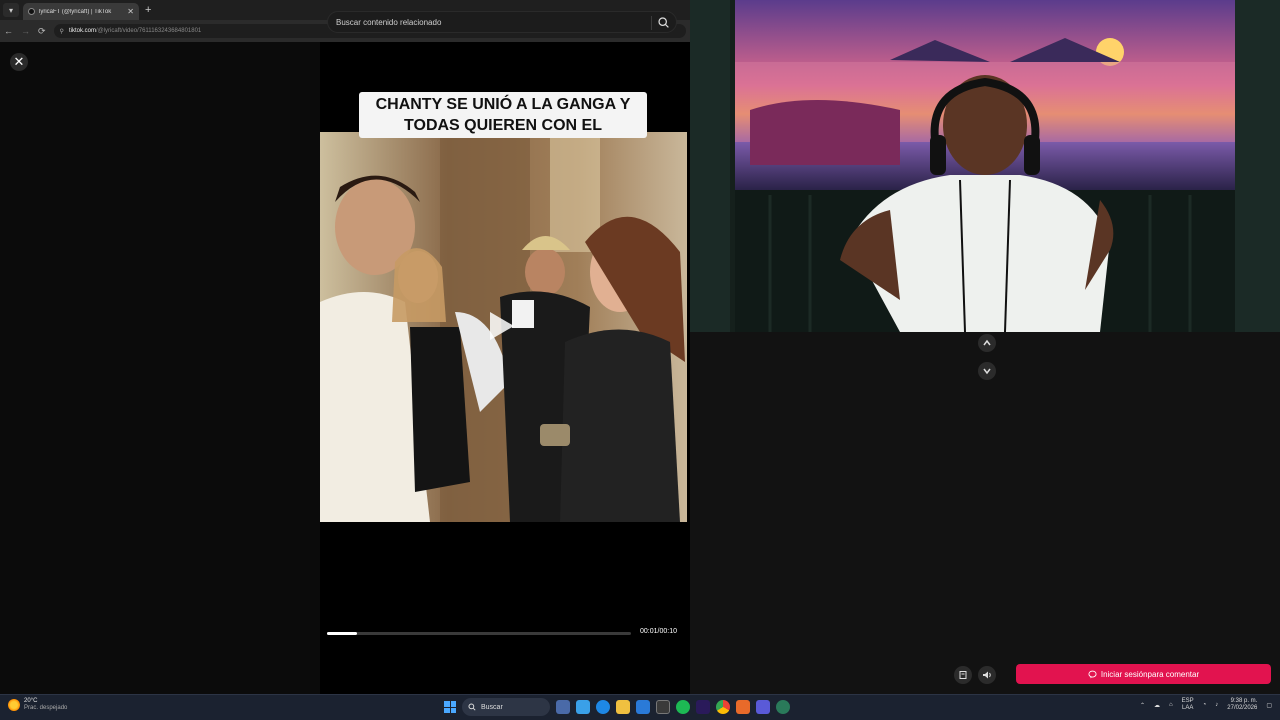 This screenshot has width=1280, height=720. Describe the element at coordinates (1157, 705) in the screenshot. I see `onedrive-icon: ☁` at that location.